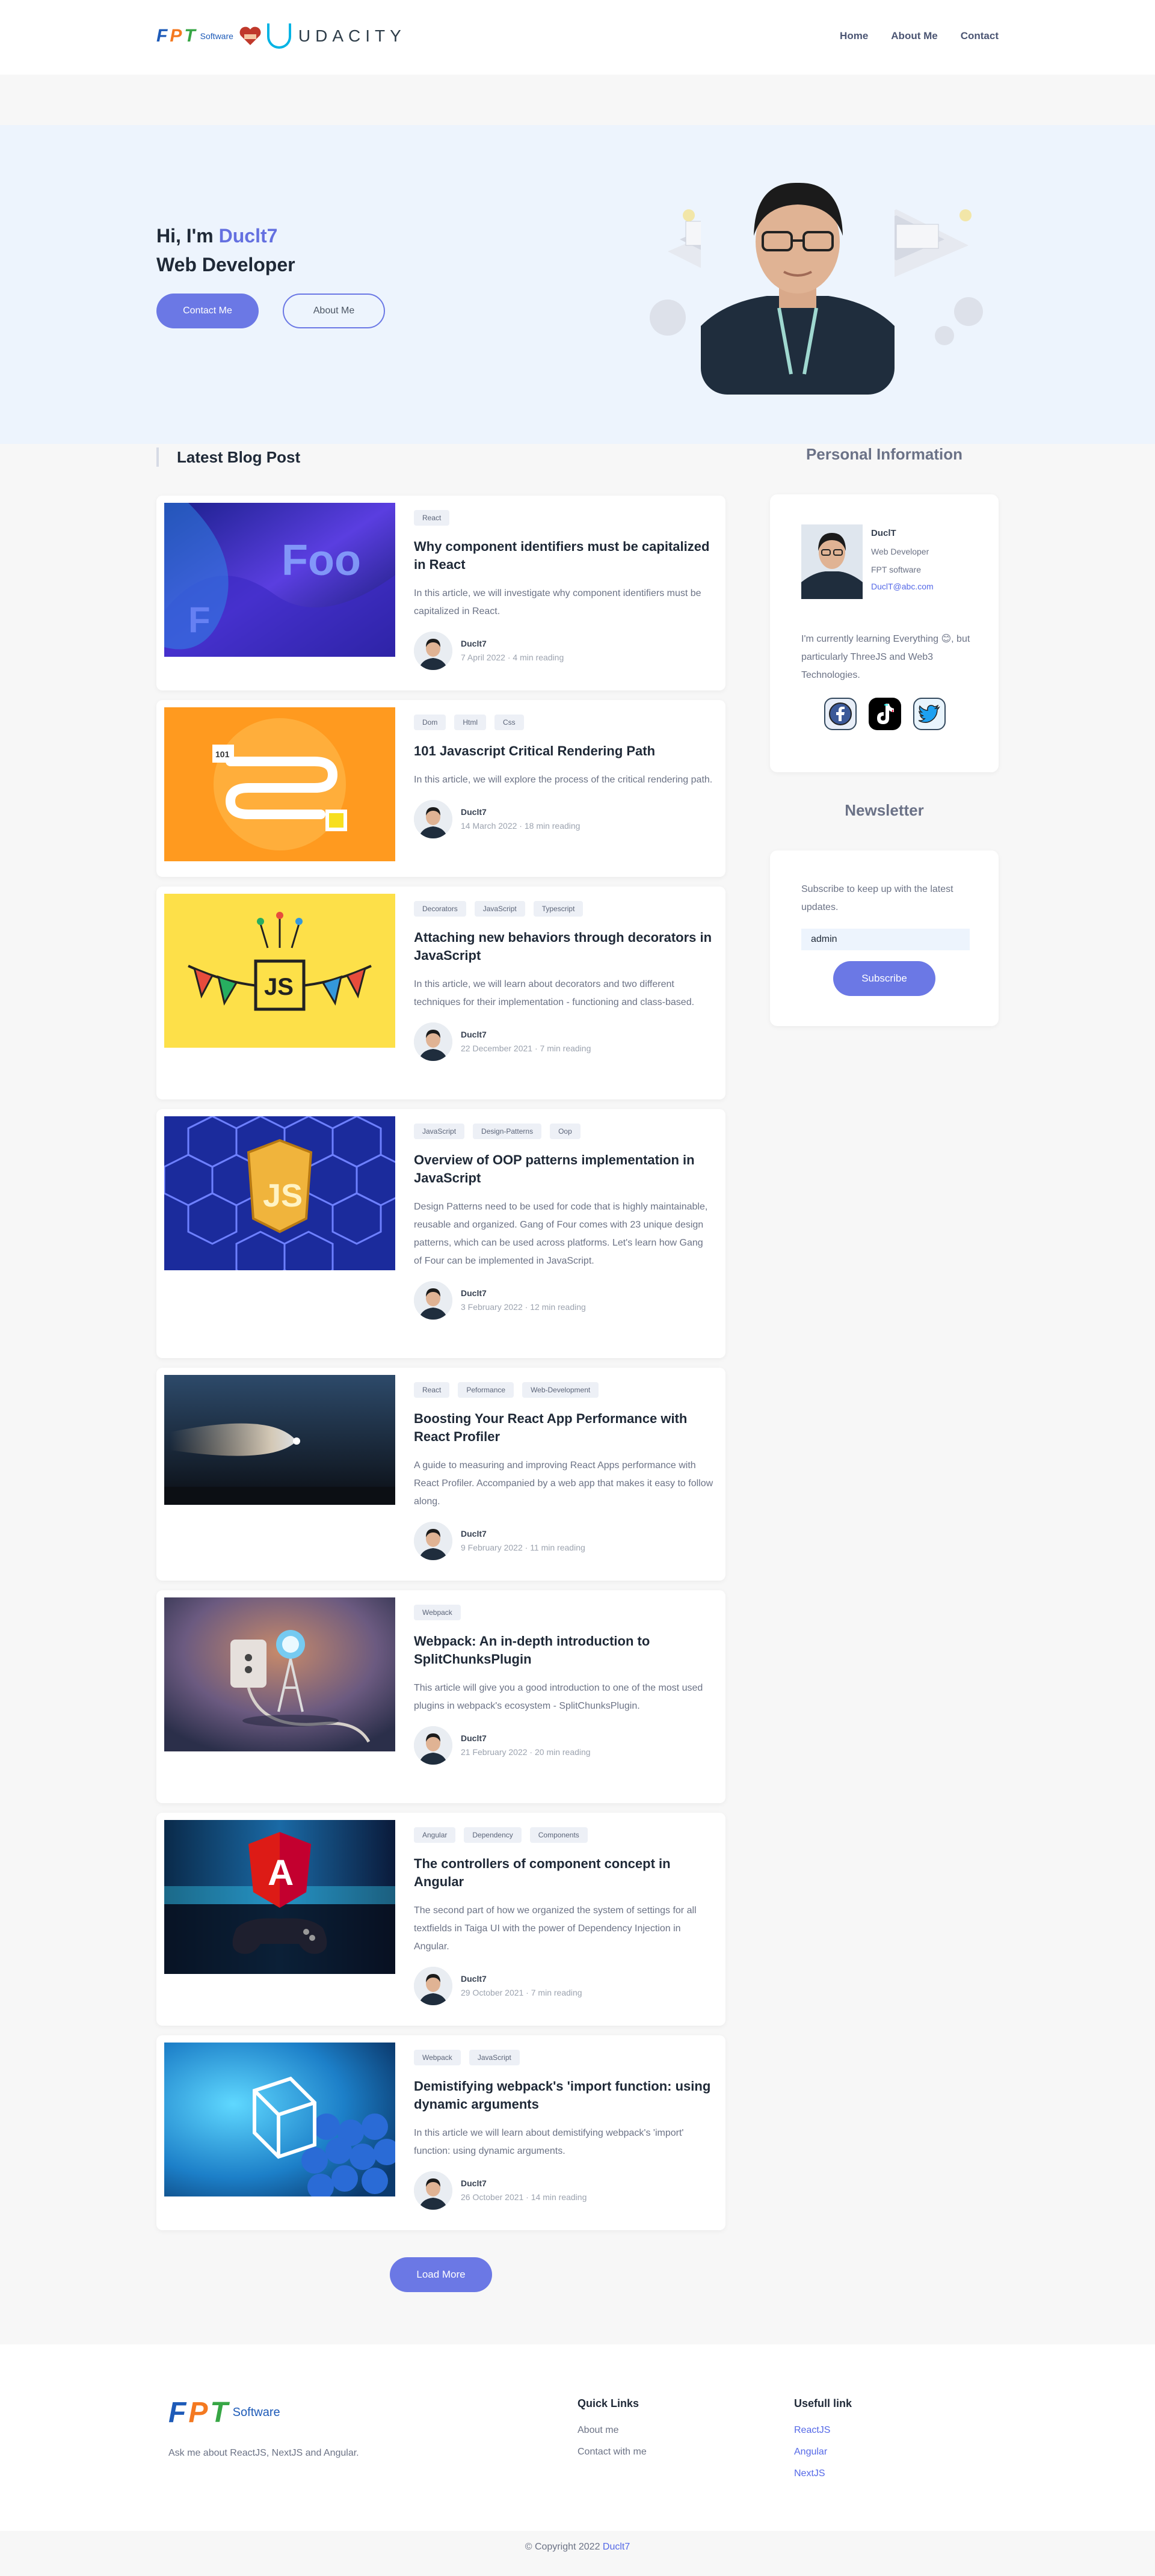 The width and height of the screenshot is (1155, 2576). What do you see at coordinates (980, 36) in the screenshot?
I see `nav-contact: Contact` at bounding box center [980, 36].